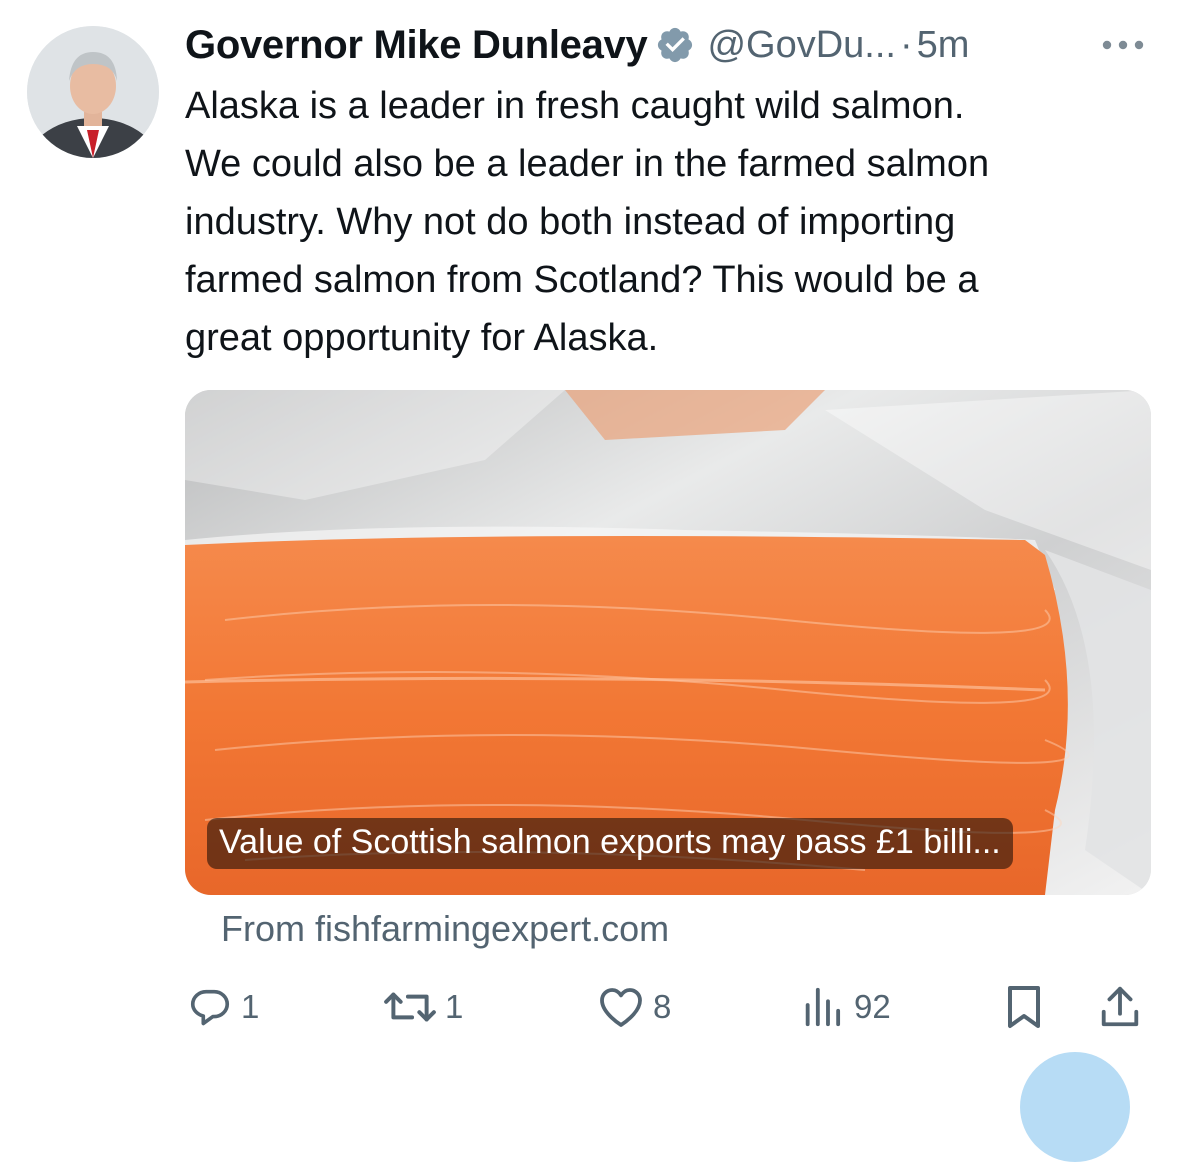  I want to click on repost-count: 1, so click(454, 1006).